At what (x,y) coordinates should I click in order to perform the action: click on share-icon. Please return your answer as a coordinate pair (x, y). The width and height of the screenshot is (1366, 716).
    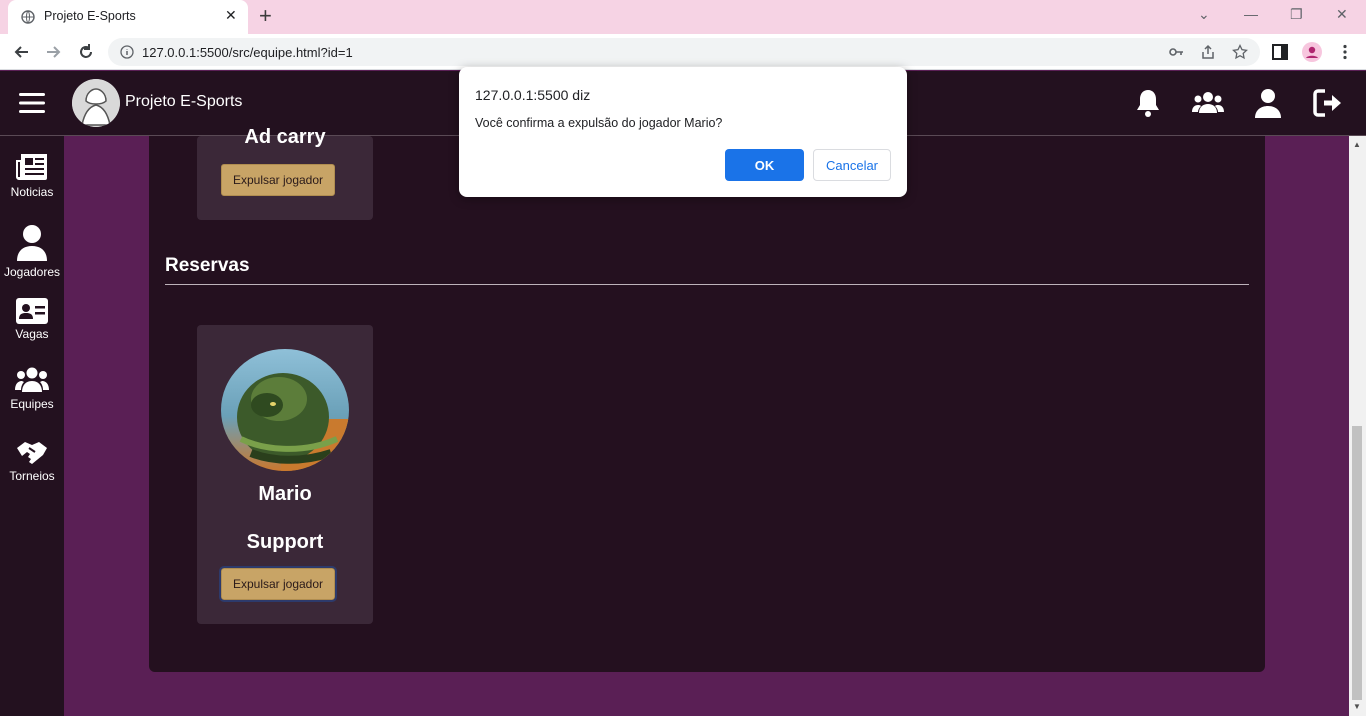
    Looking at the image, I should click on (1208, 52).